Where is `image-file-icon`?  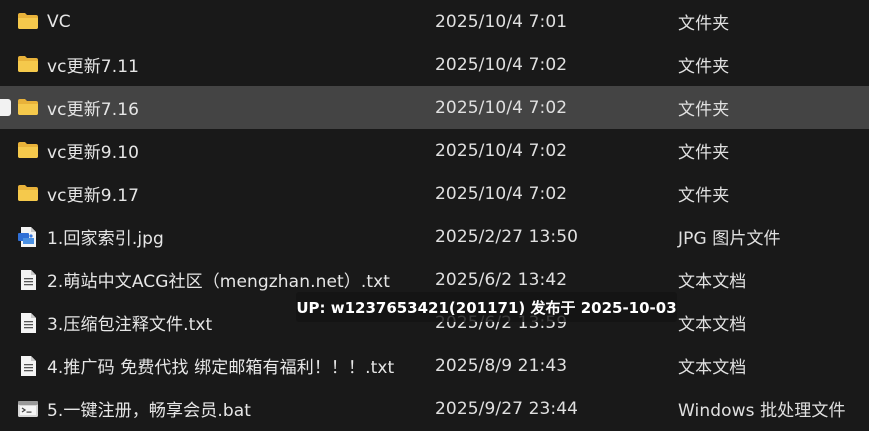
image-file-icon is located at coordinates (28, 236).